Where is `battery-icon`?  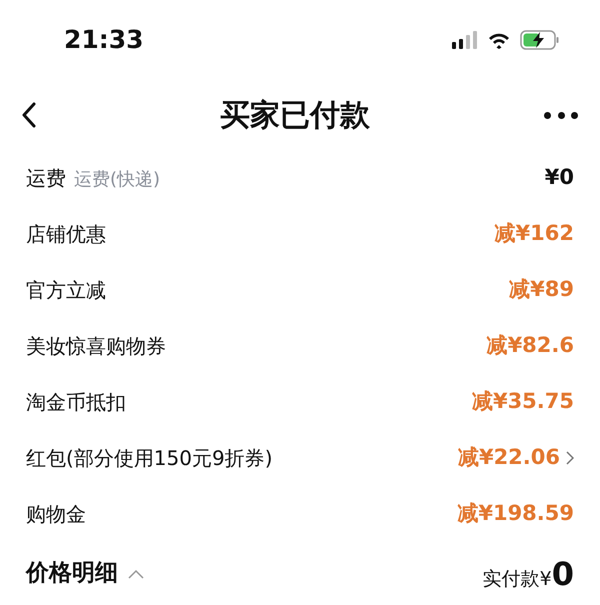
battery-icon is located at coordinates (540, 40).